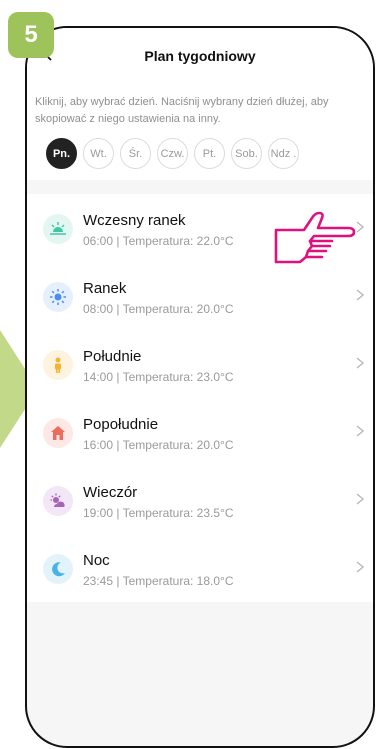  What do you see at coordinates (98, 581) in the screenshot?
I see `schedule-time: 23:45` at bounding box center [98, 581].